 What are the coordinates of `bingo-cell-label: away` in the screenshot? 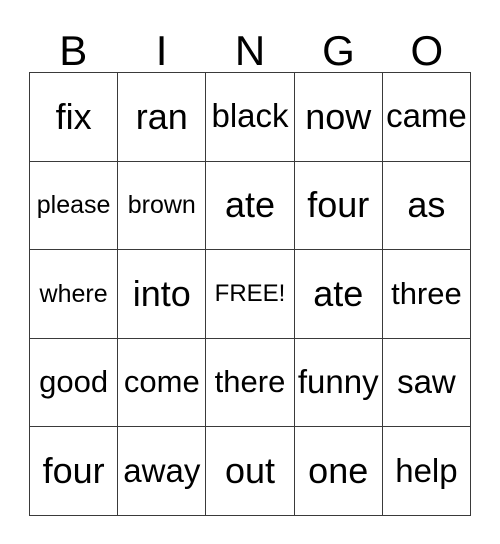 It's located at (162, 470).